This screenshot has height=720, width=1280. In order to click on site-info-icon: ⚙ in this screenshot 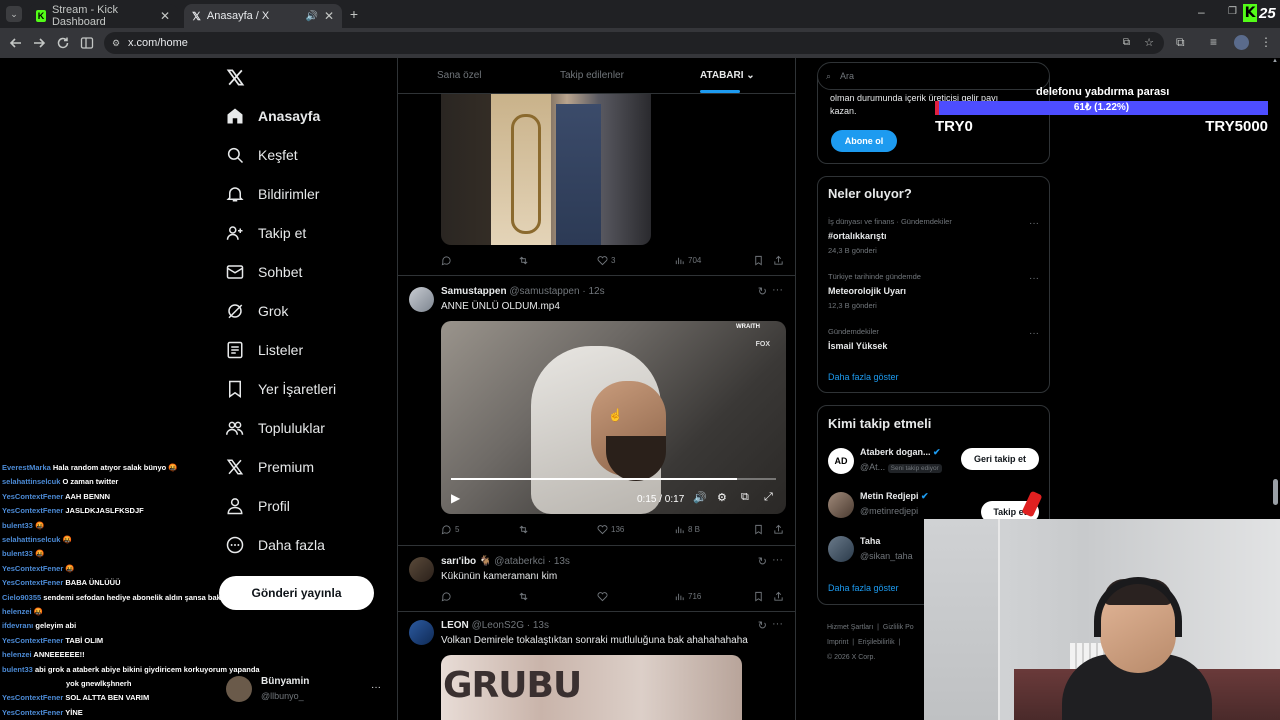, I will do `click(116, 43)`.